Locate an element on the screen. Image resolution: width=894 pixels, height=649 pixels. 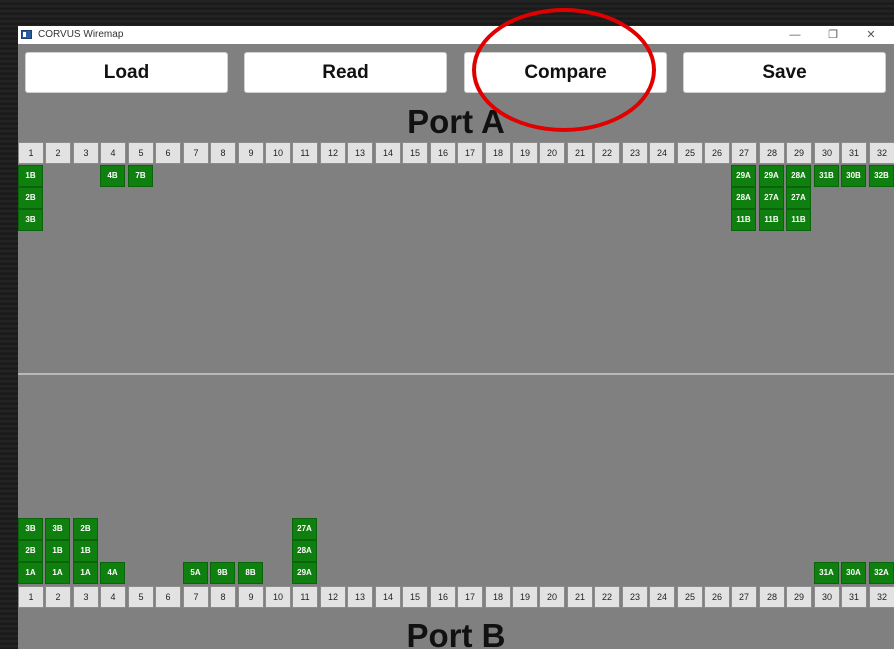
pin-20: 20 is located at coordinates (552, 153).